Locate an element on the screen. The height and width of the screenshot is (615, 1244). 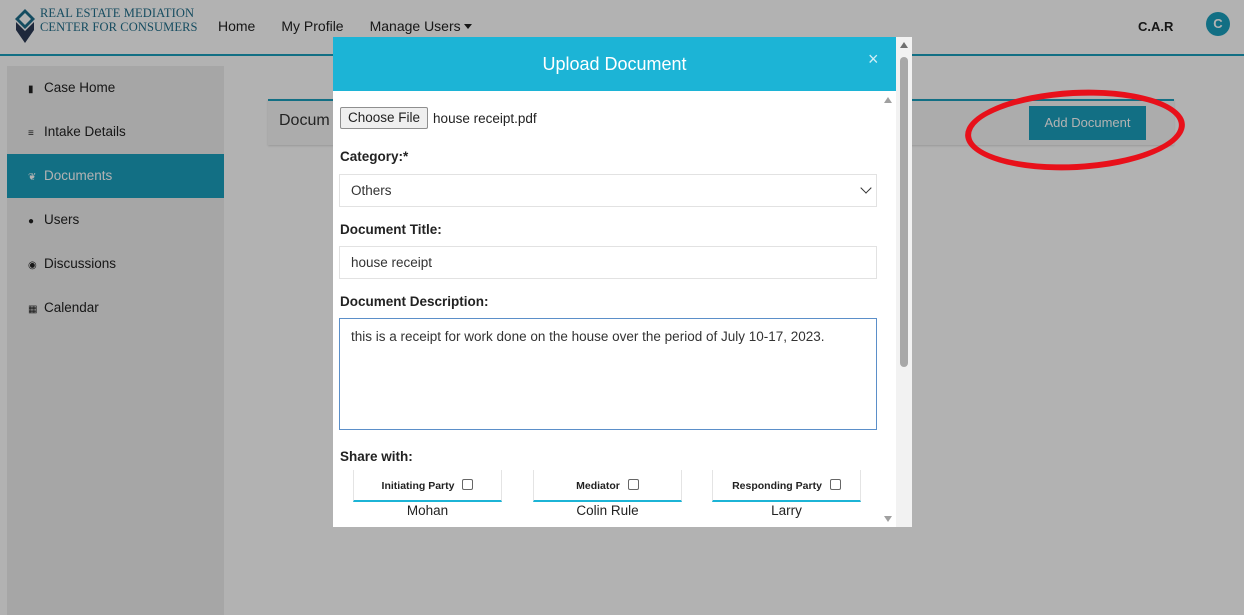
file-upload-row: Choose File house receipt.pdf is located at coordinates (438, 118).